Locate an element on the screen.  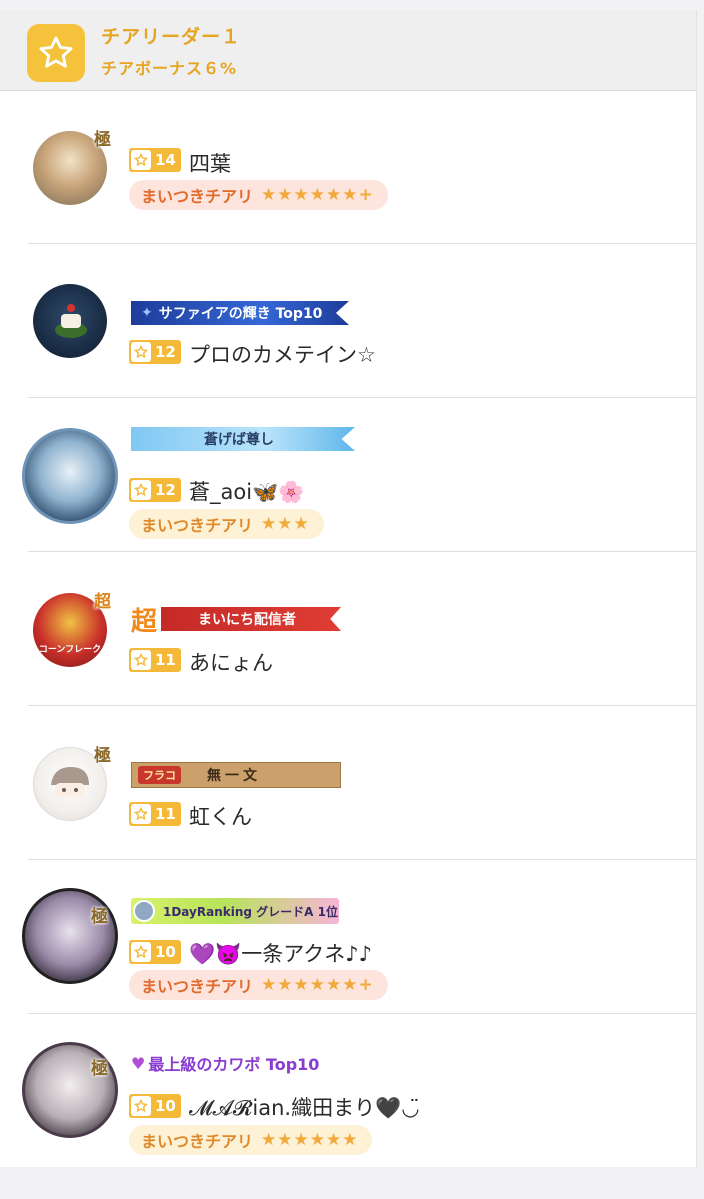
user-name: 四葉 is located at coordinates (210, 163).